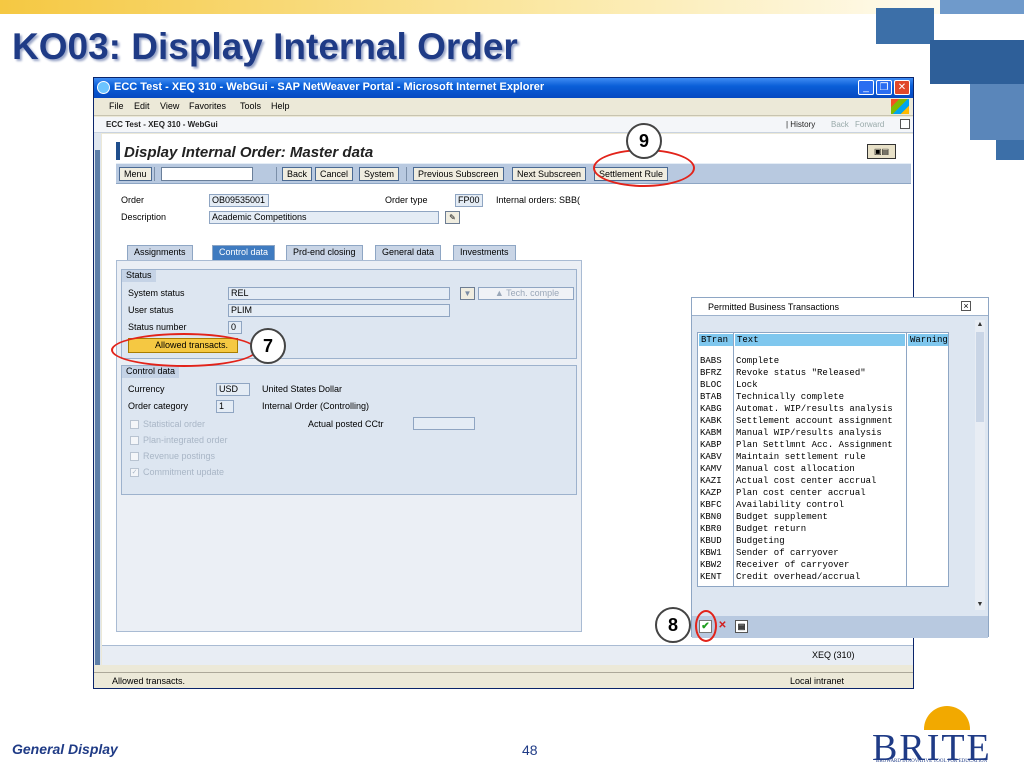  What do you see at coordinates (235, 327) in the screenshot?
I see `status-number-field: 0` at bounding box center [235, 327].